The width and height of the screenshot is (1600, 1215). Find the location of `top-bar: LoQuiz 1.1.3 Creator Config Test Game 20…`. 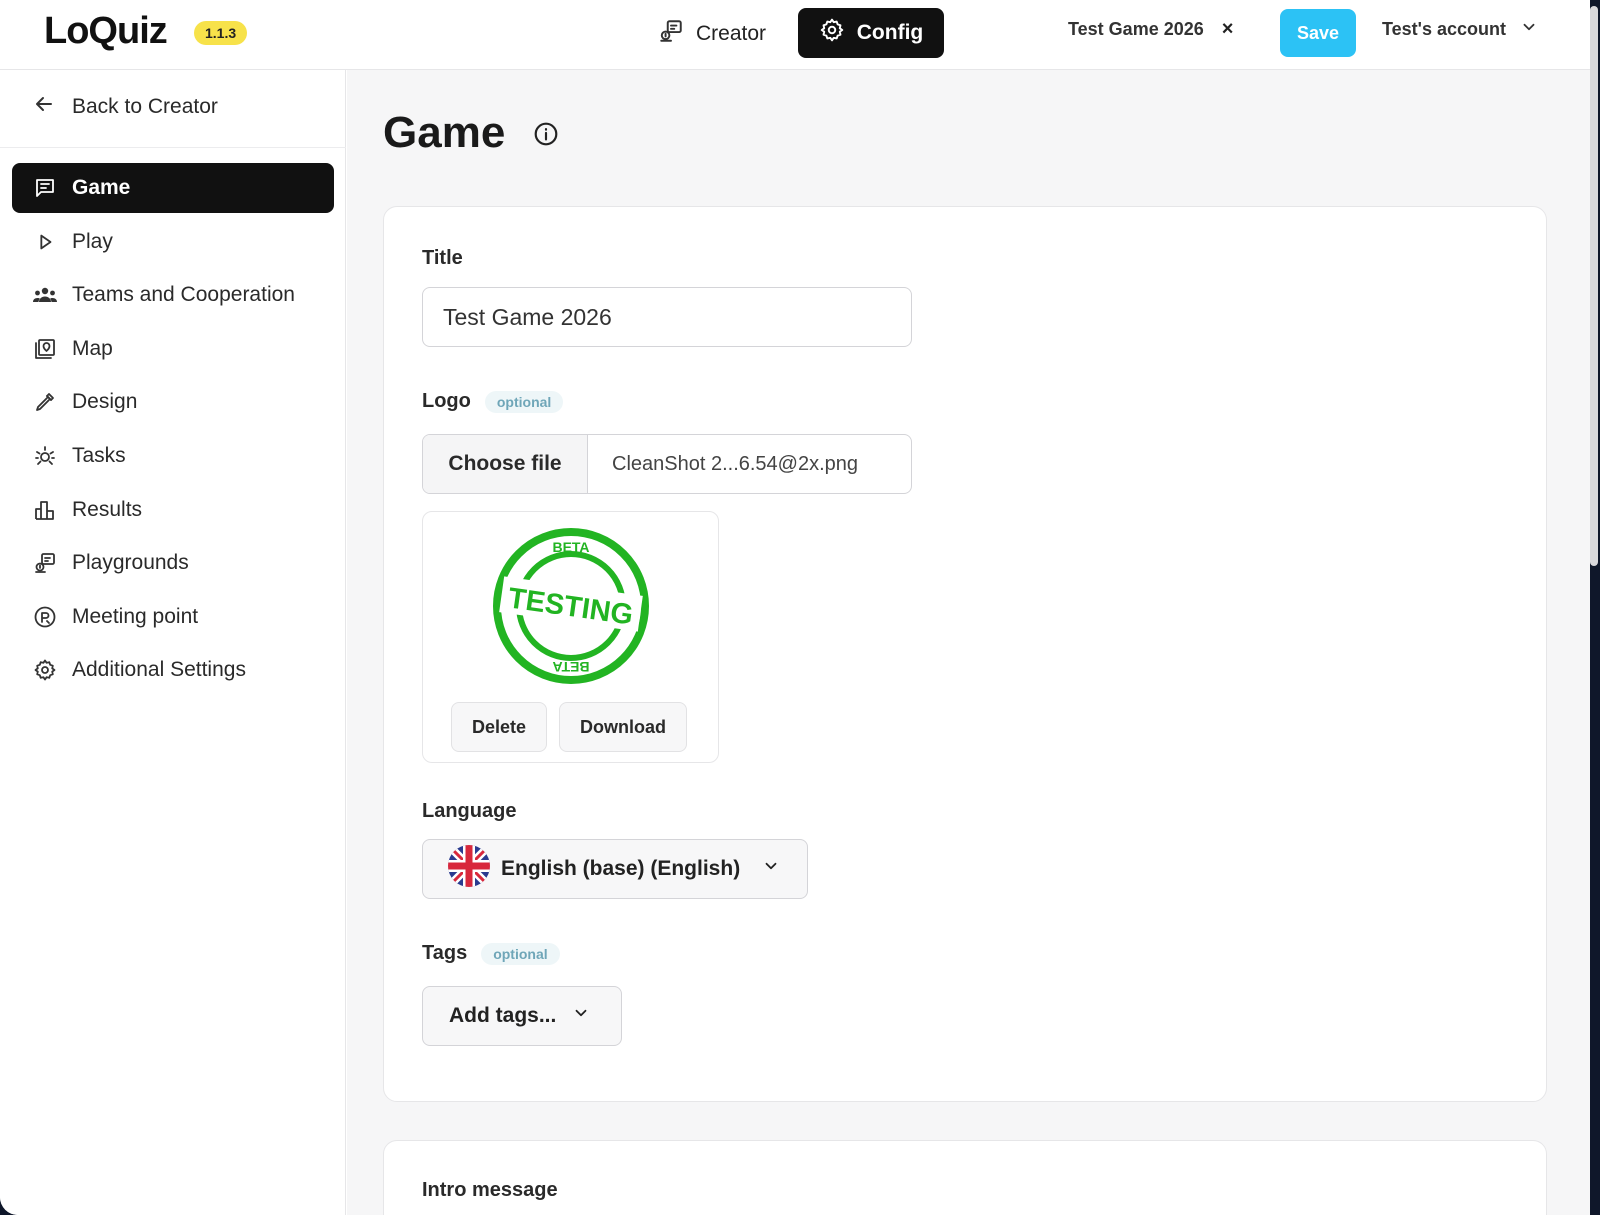

top-bar: LoQuiz 1.1.3 Creator Config Test Game 20… is located at coordinates (795, 35).